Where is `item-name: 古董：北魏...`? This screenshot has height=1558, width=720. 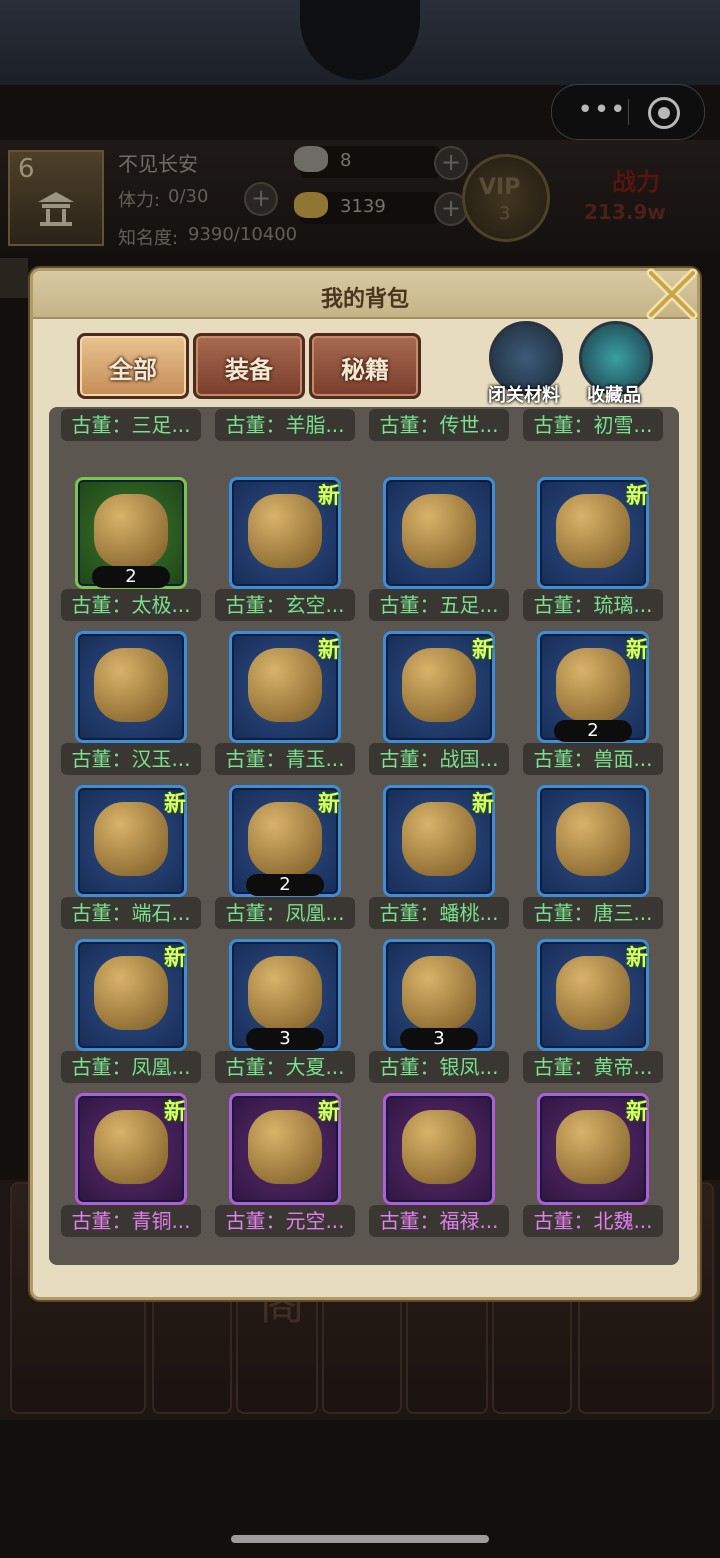
item-name: 古董：北魏... is located at coordinates (593, 1221).